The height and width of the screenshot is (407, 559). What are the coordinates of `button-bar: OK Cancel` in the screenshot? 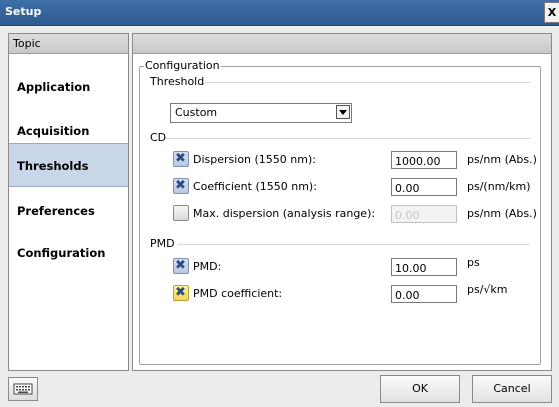 It's located at (279, 390).